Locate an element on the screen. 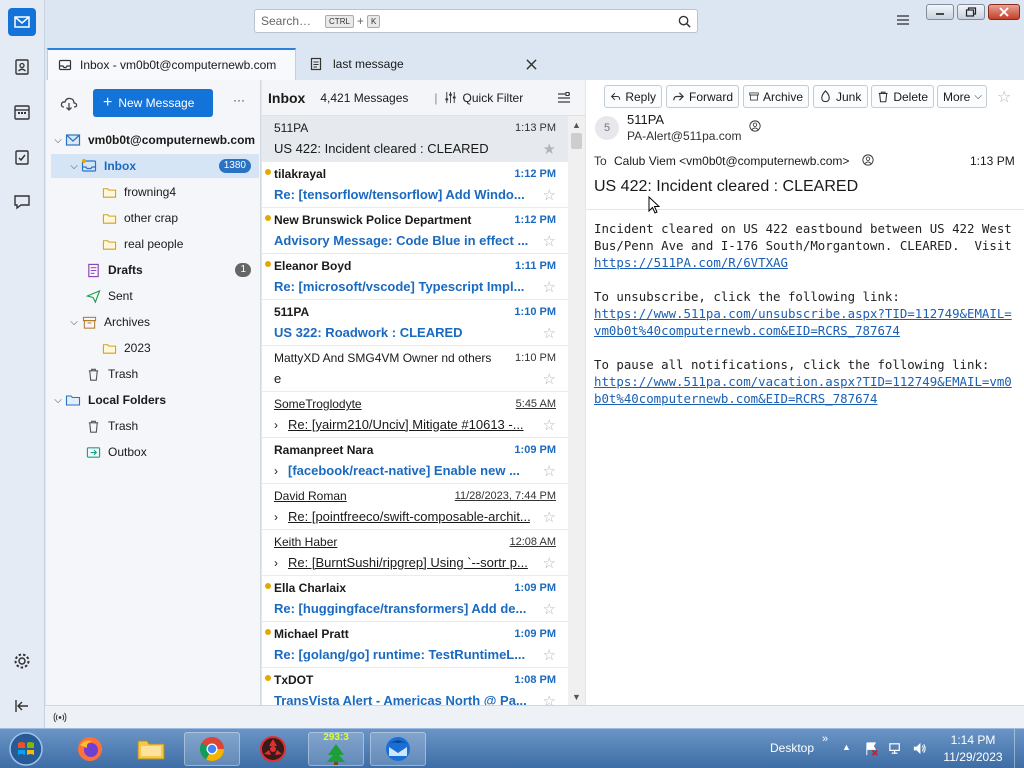  volume-icon is located at coordinates (919, 748).